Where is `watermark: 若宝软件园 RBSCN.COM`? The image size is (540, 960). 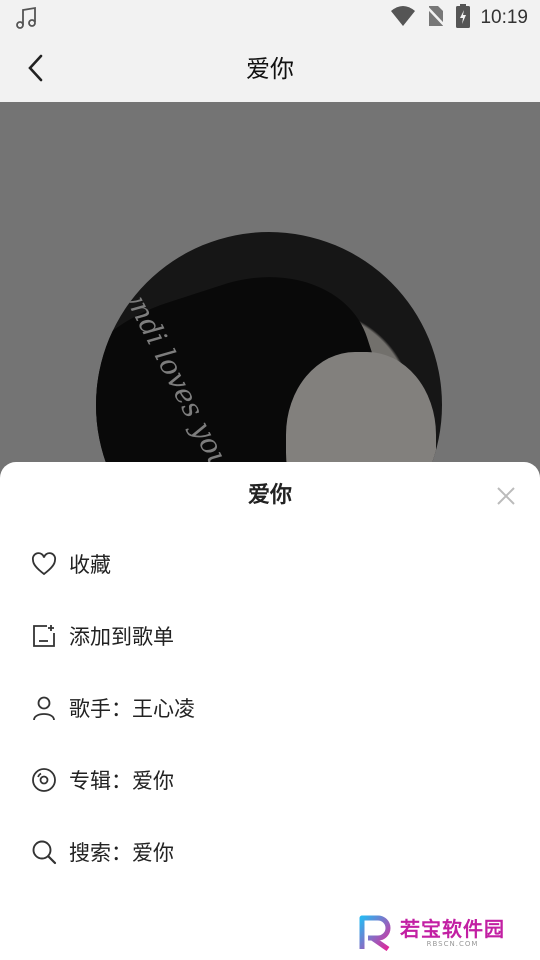
watermark: 若宝软件园 RBSCN.COM is located at coordinates (431, 933).